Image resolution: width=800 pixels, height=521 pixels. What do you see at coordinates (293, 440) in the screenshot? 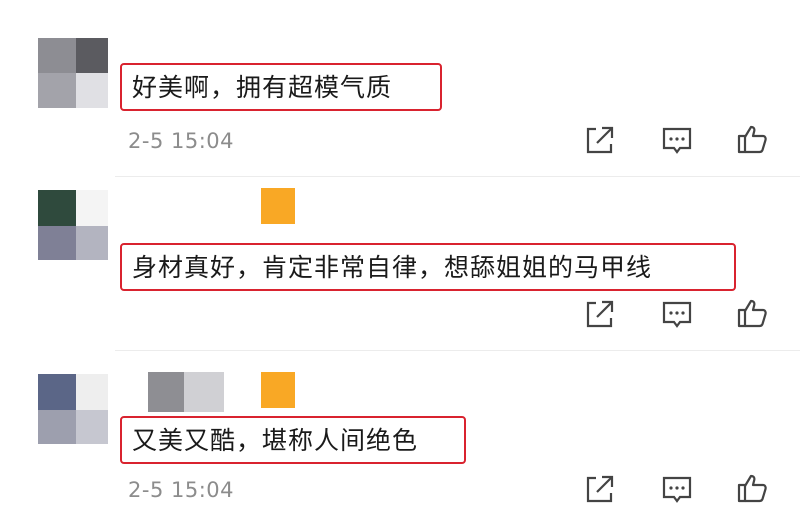
I see `comment-text: 又美又酷，堪称人间绝色` at bounding box center [293, 440].